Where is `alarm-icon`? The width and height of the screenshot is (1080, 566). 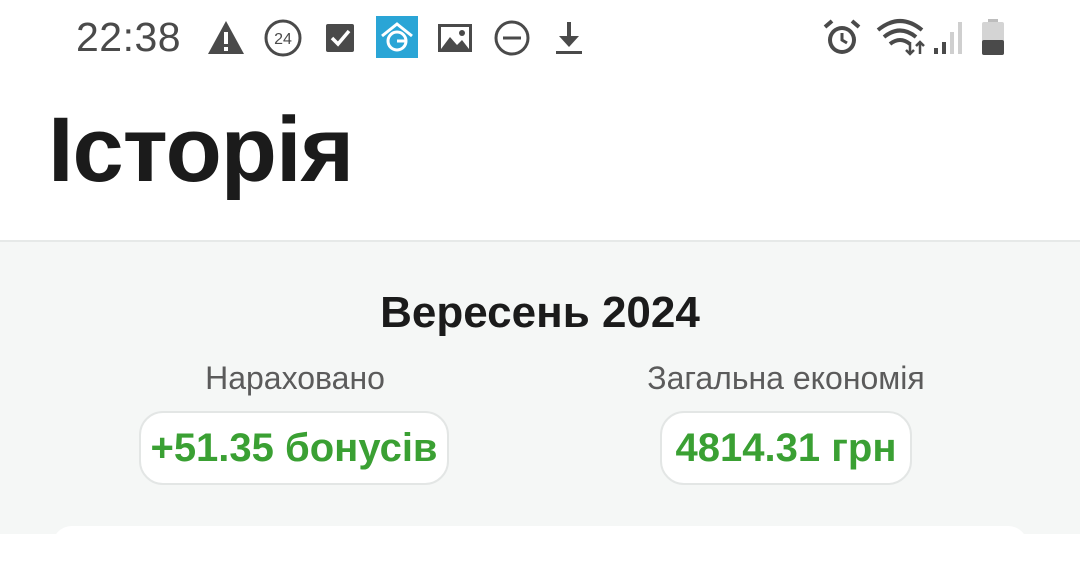
alarm-icon is located at coordinates (842, 38).